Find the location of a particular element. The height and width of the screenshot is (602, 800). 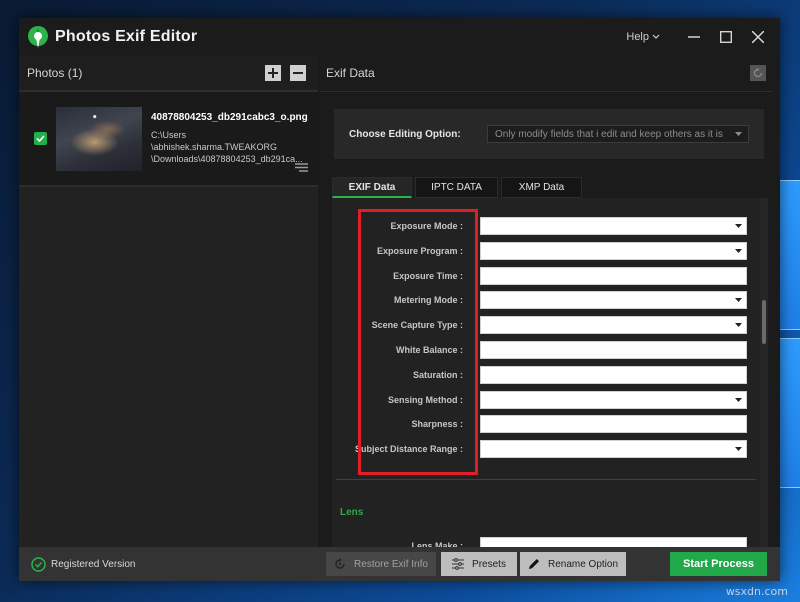

tab-exif-data: EXIF Data is located at coordinates (372, 187).